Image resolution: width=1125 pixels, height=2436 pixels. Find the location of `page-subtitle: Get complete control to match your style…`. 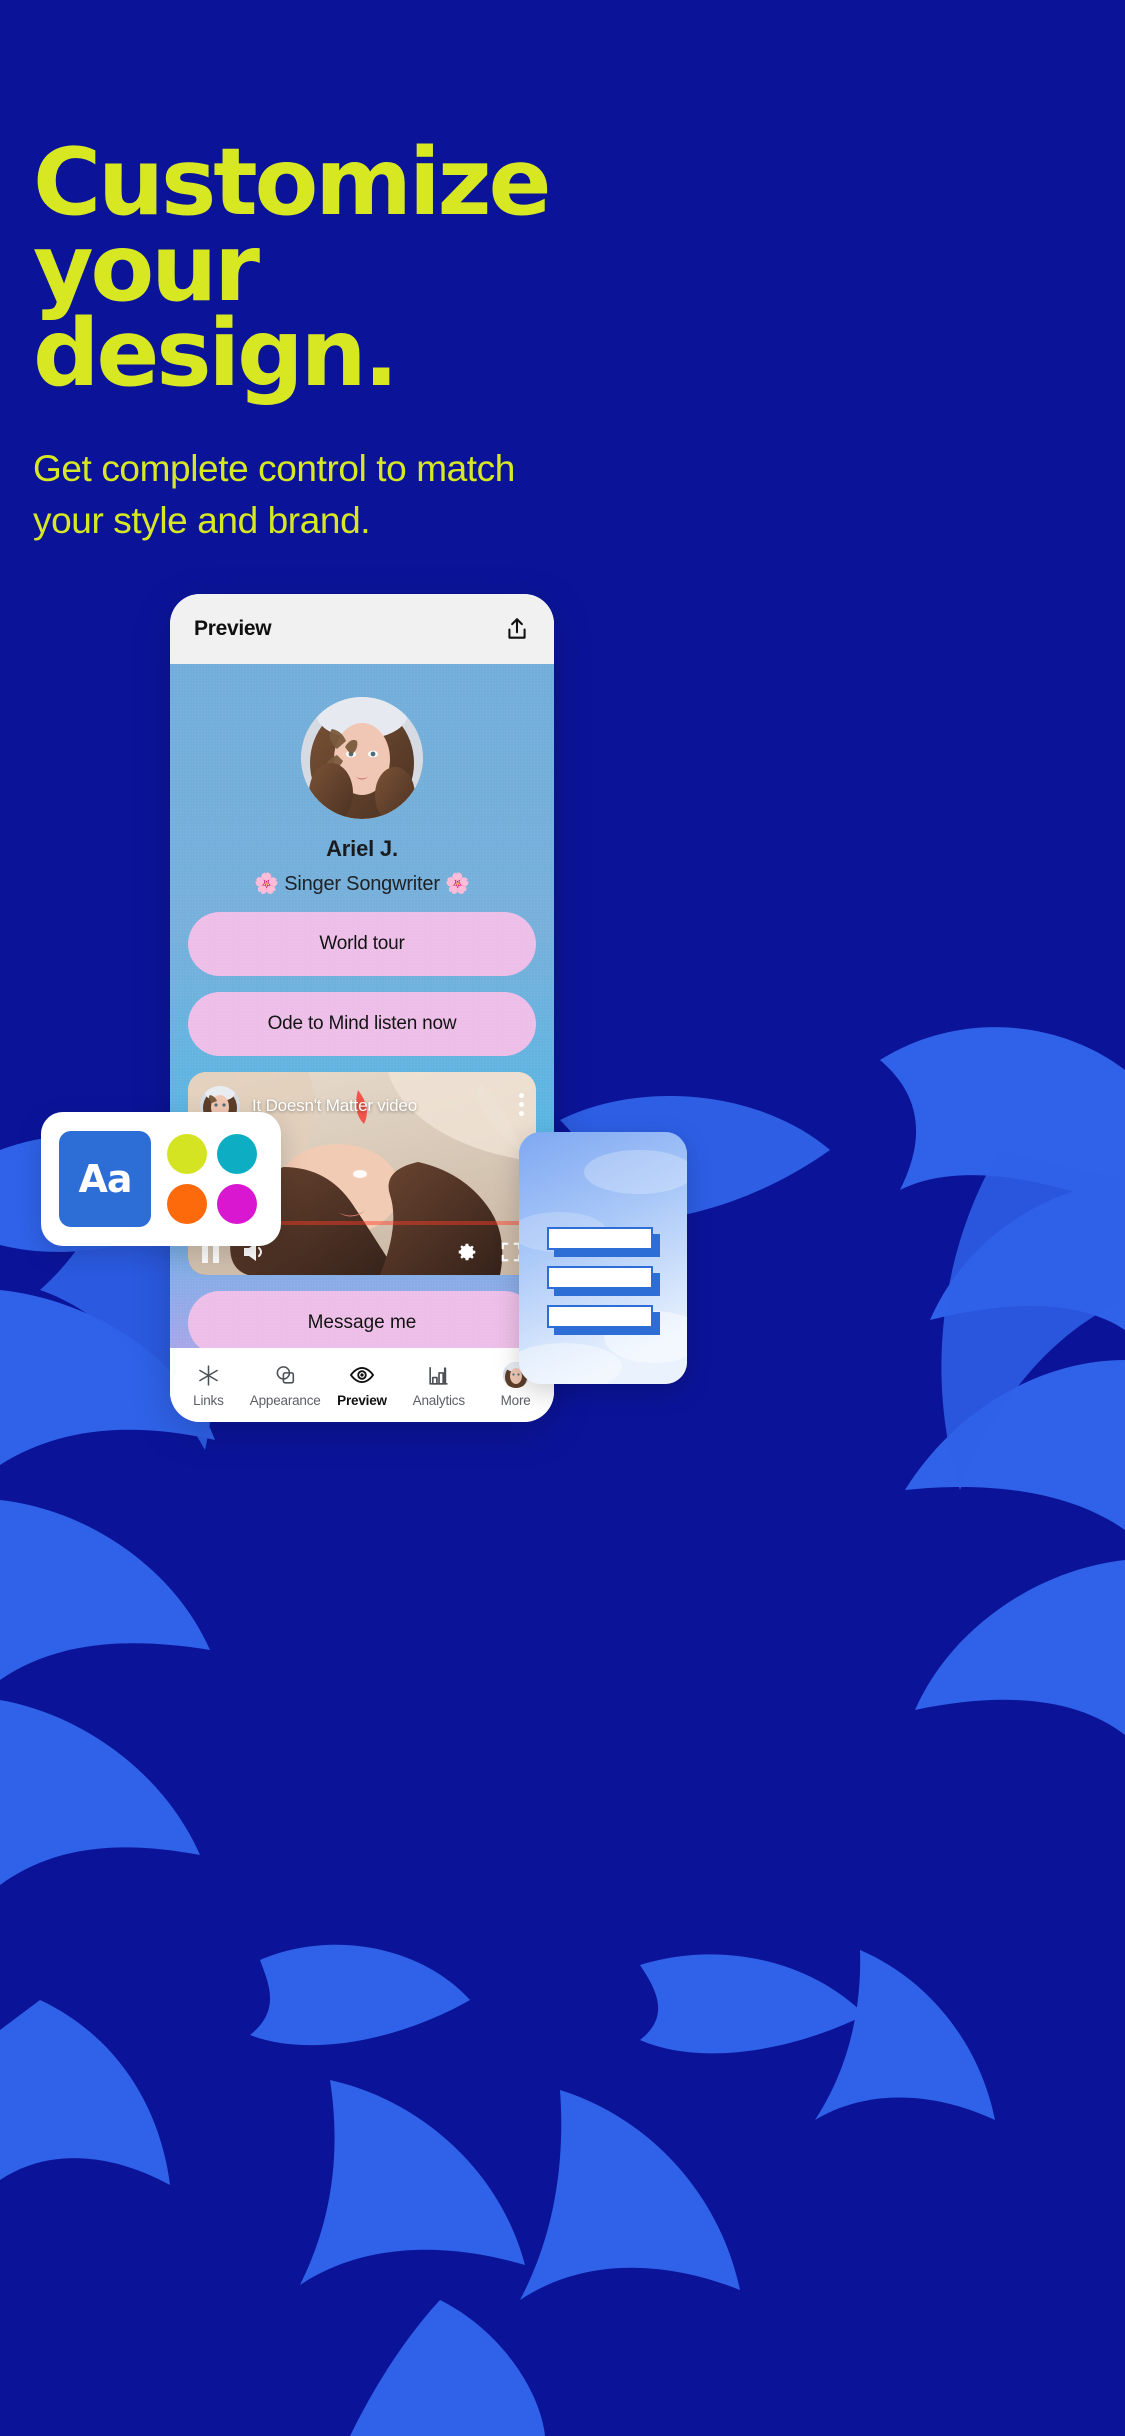

page-subtitle: Get complete control to match your style… is located at coordinates (274, 494).